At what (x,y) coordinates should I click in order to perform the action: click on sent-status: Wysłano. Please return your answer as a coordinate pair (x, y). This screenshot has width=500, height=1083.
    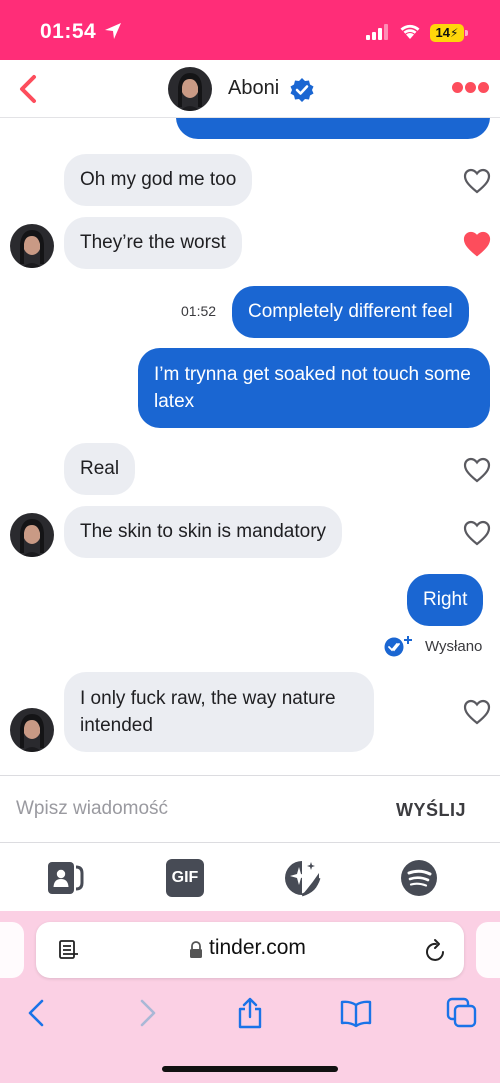
    Looking at the image, I should click on (454, 646).